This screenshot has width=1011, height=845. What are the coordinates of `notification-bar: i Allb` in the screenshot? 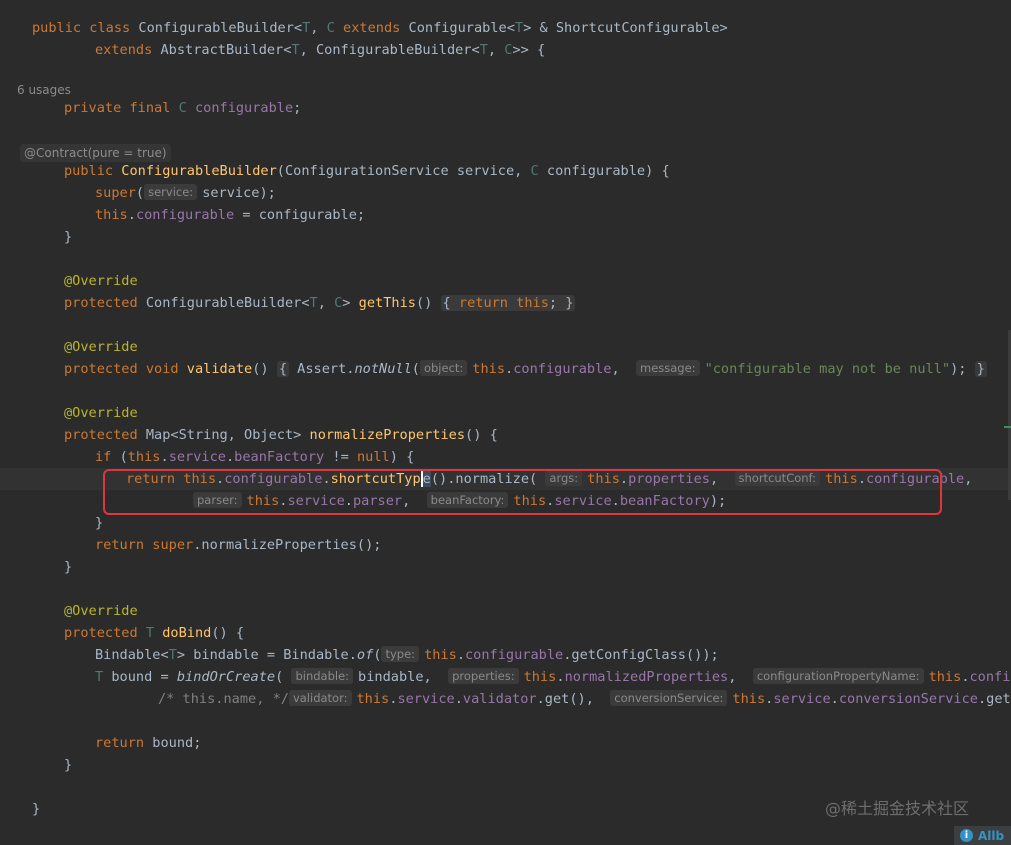 It's located at (982, 835).